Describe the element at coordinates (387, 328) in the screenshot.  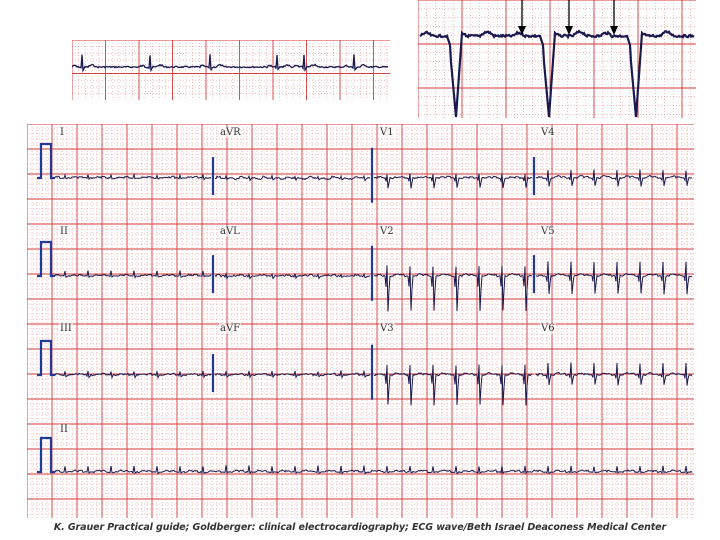
I see `lead-label-V3: V3` at that location.